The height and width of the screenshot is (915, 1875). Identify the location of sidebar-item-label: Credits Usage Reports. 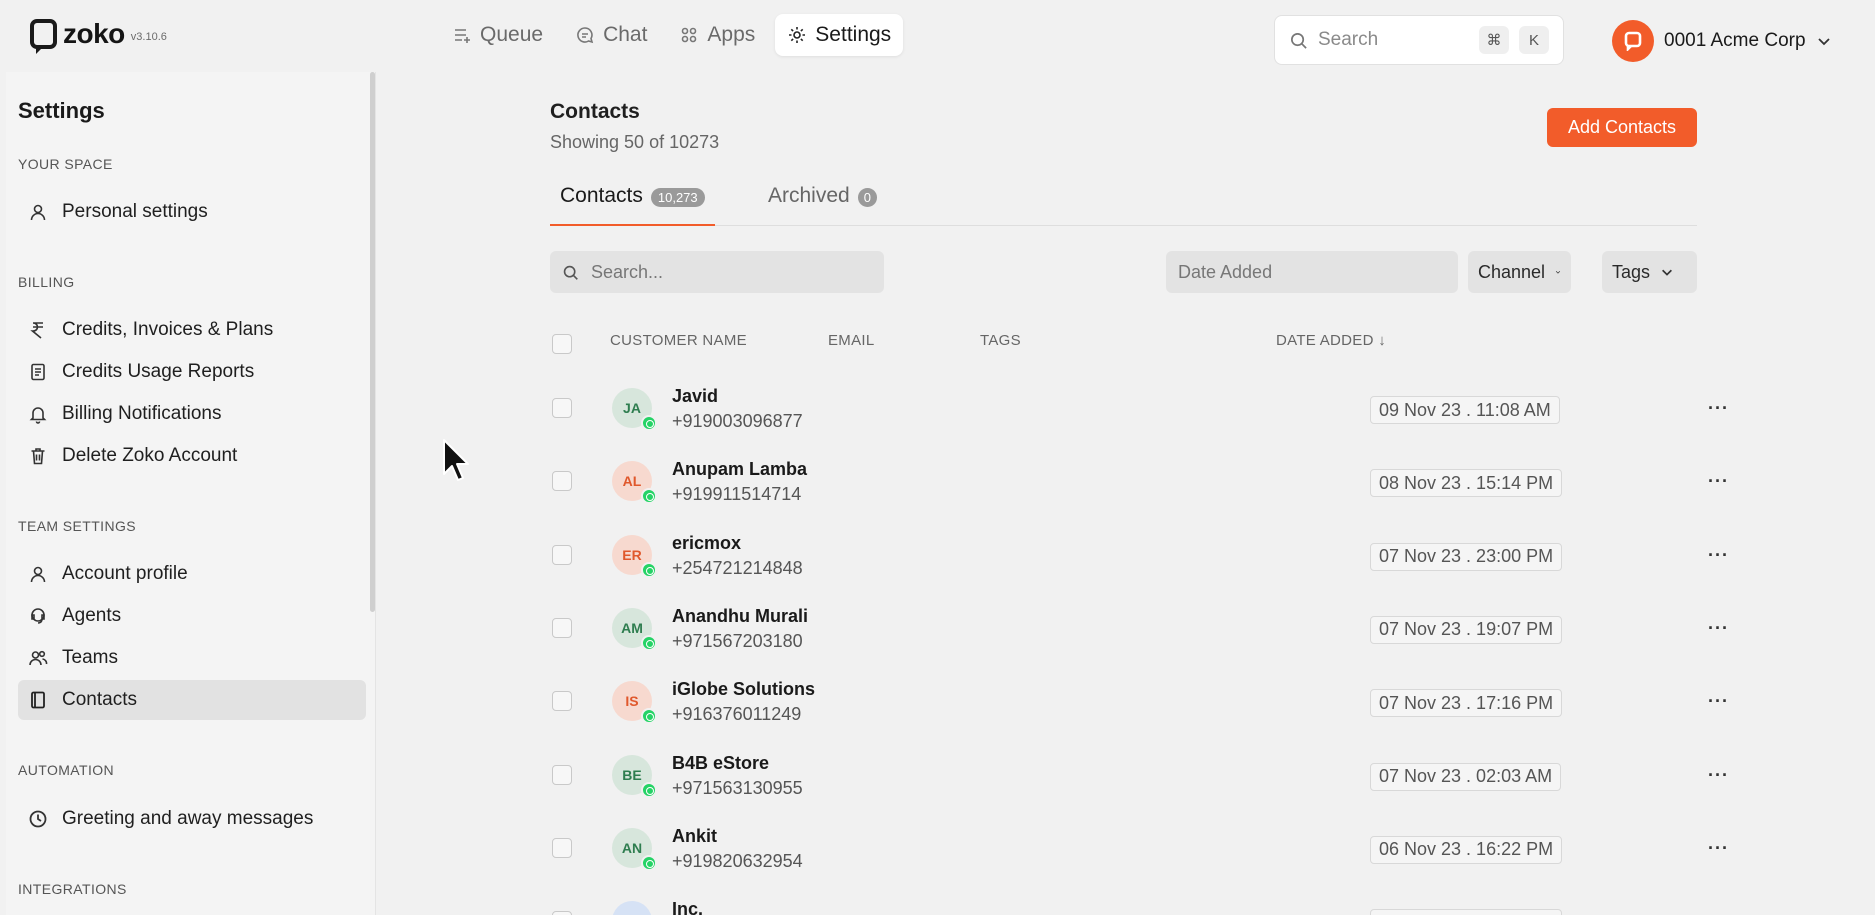
(158, 371).